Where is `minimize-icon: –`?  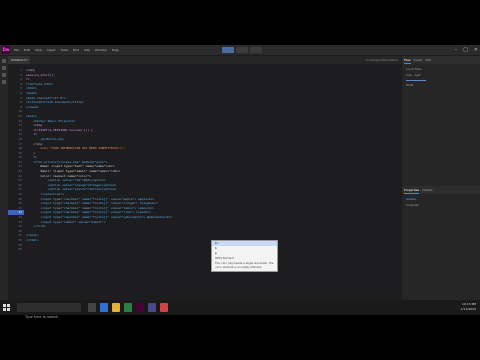 minimize-icon: – is located at coordinates (456, 50).